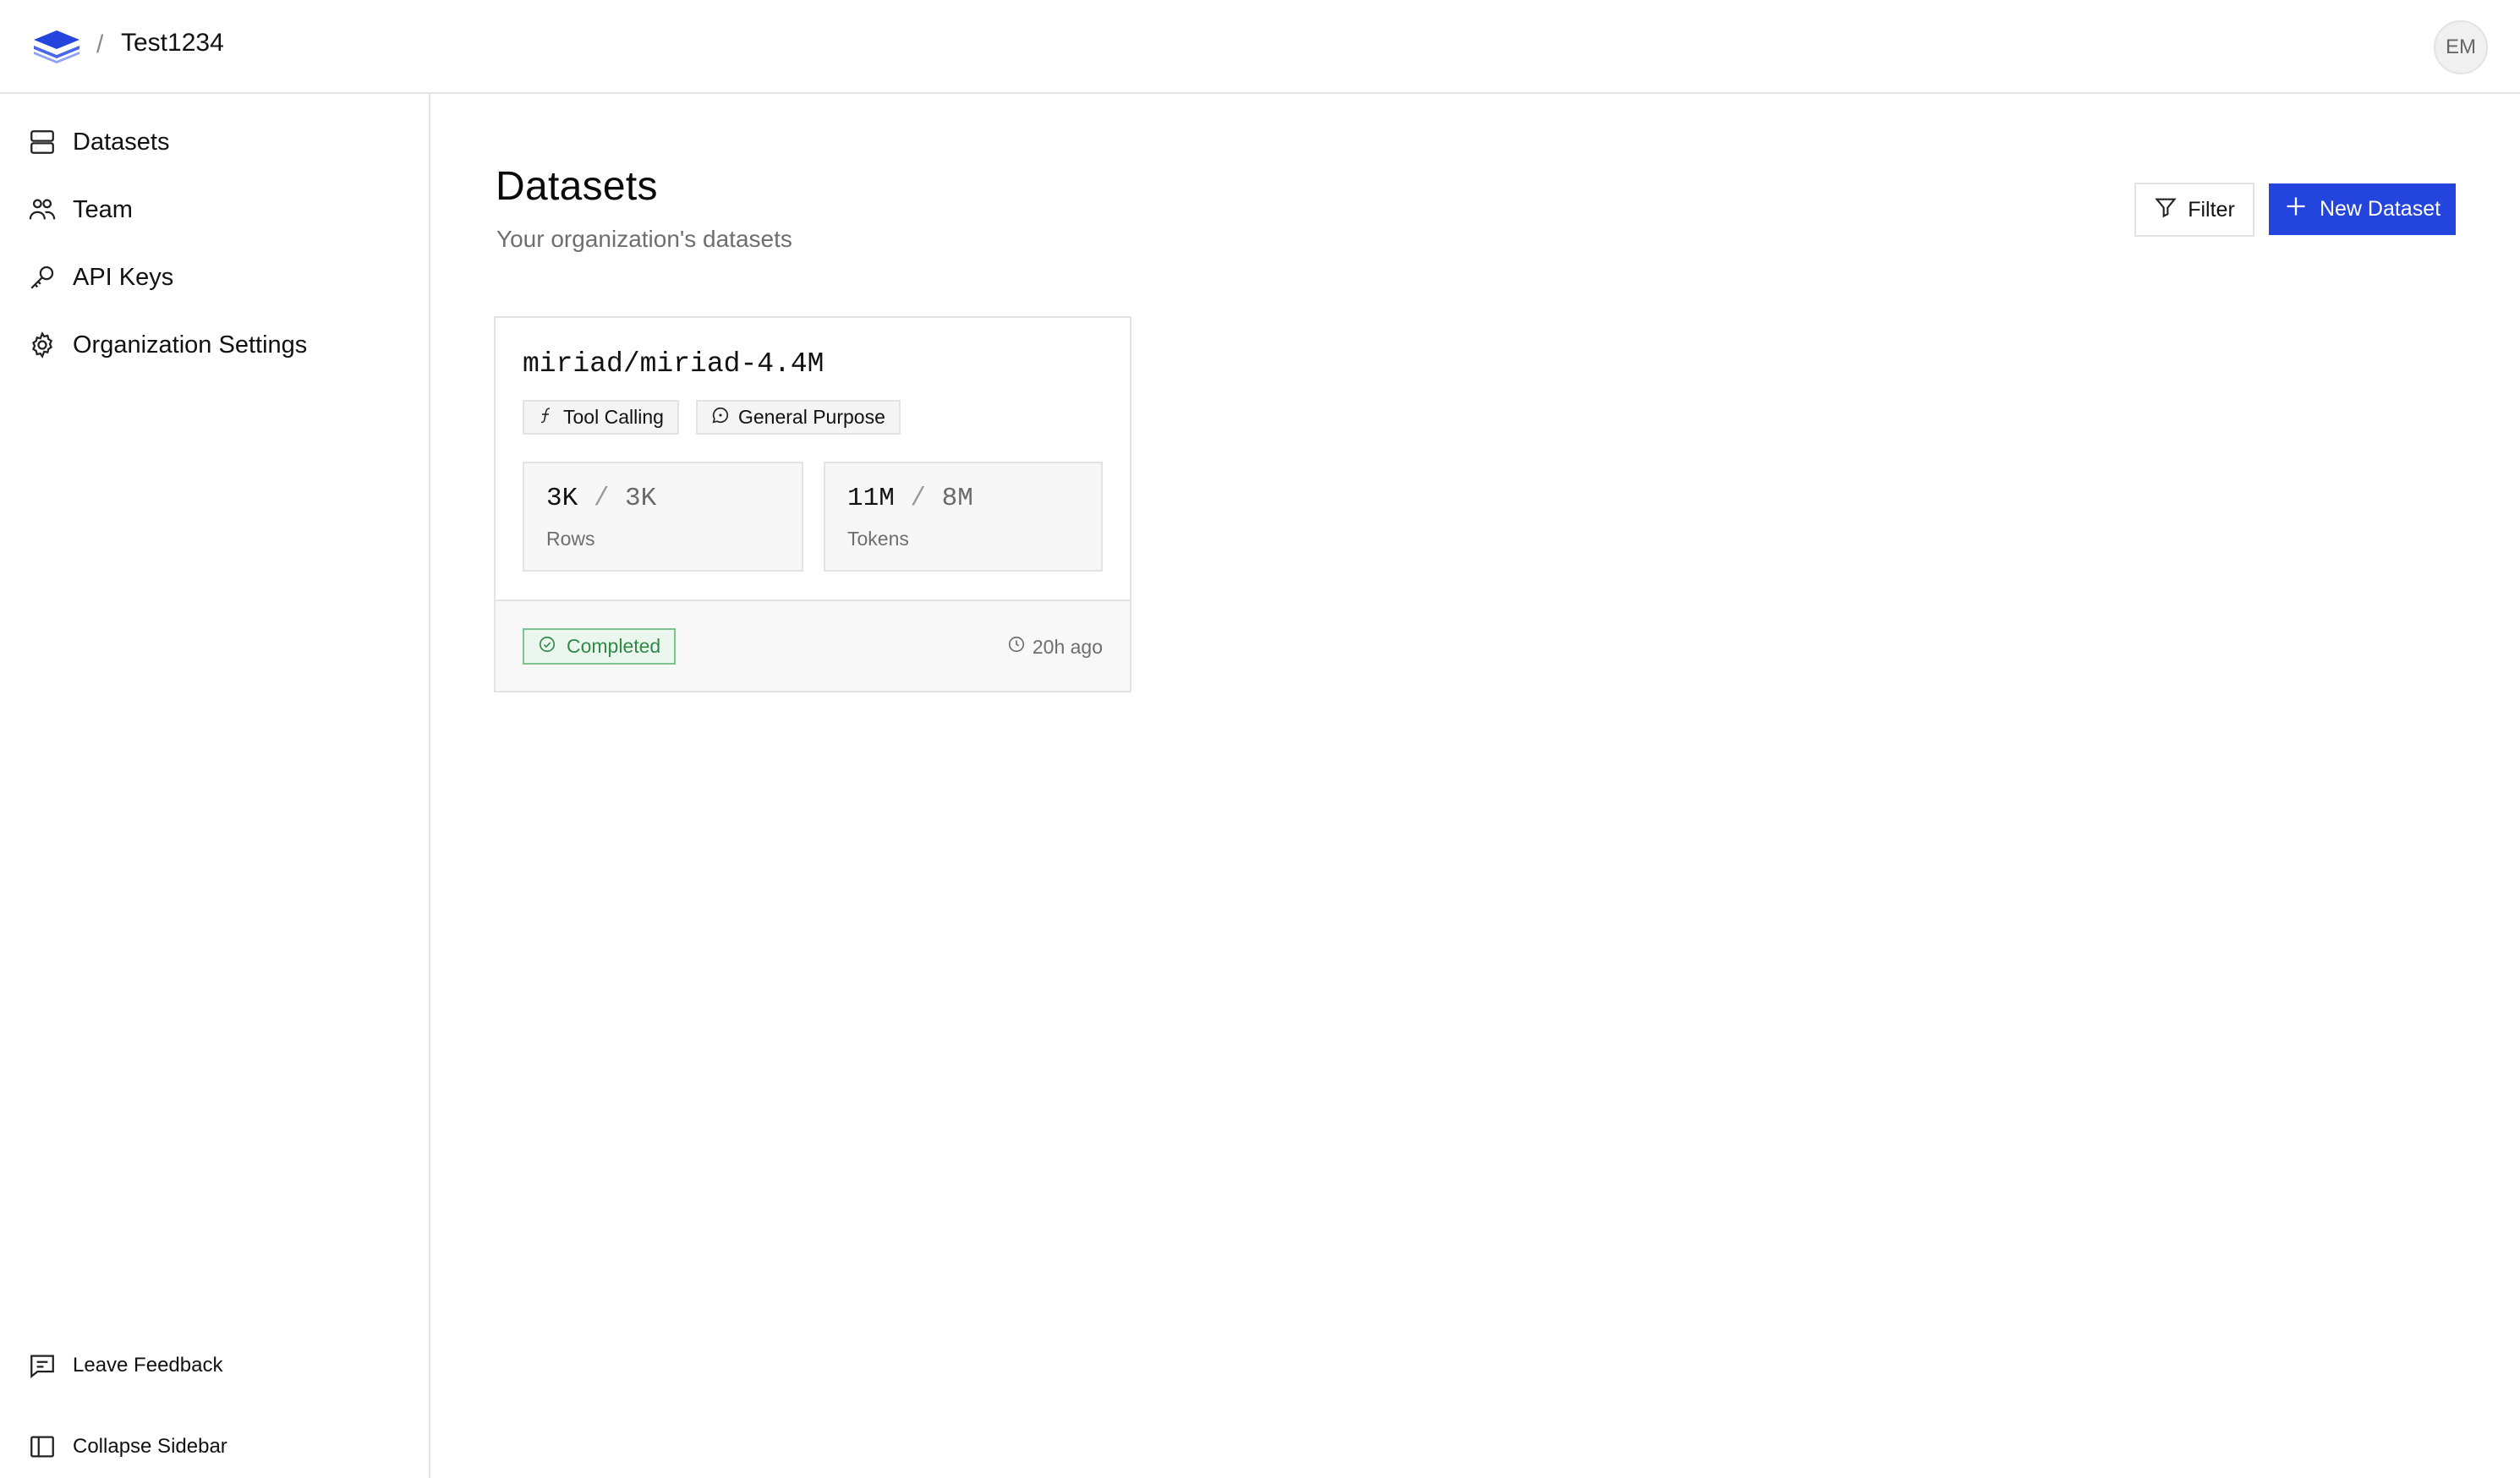 This screenshot has height=1478, width=2520. I want to click on user-avatar: EM, so click(2461, 47).